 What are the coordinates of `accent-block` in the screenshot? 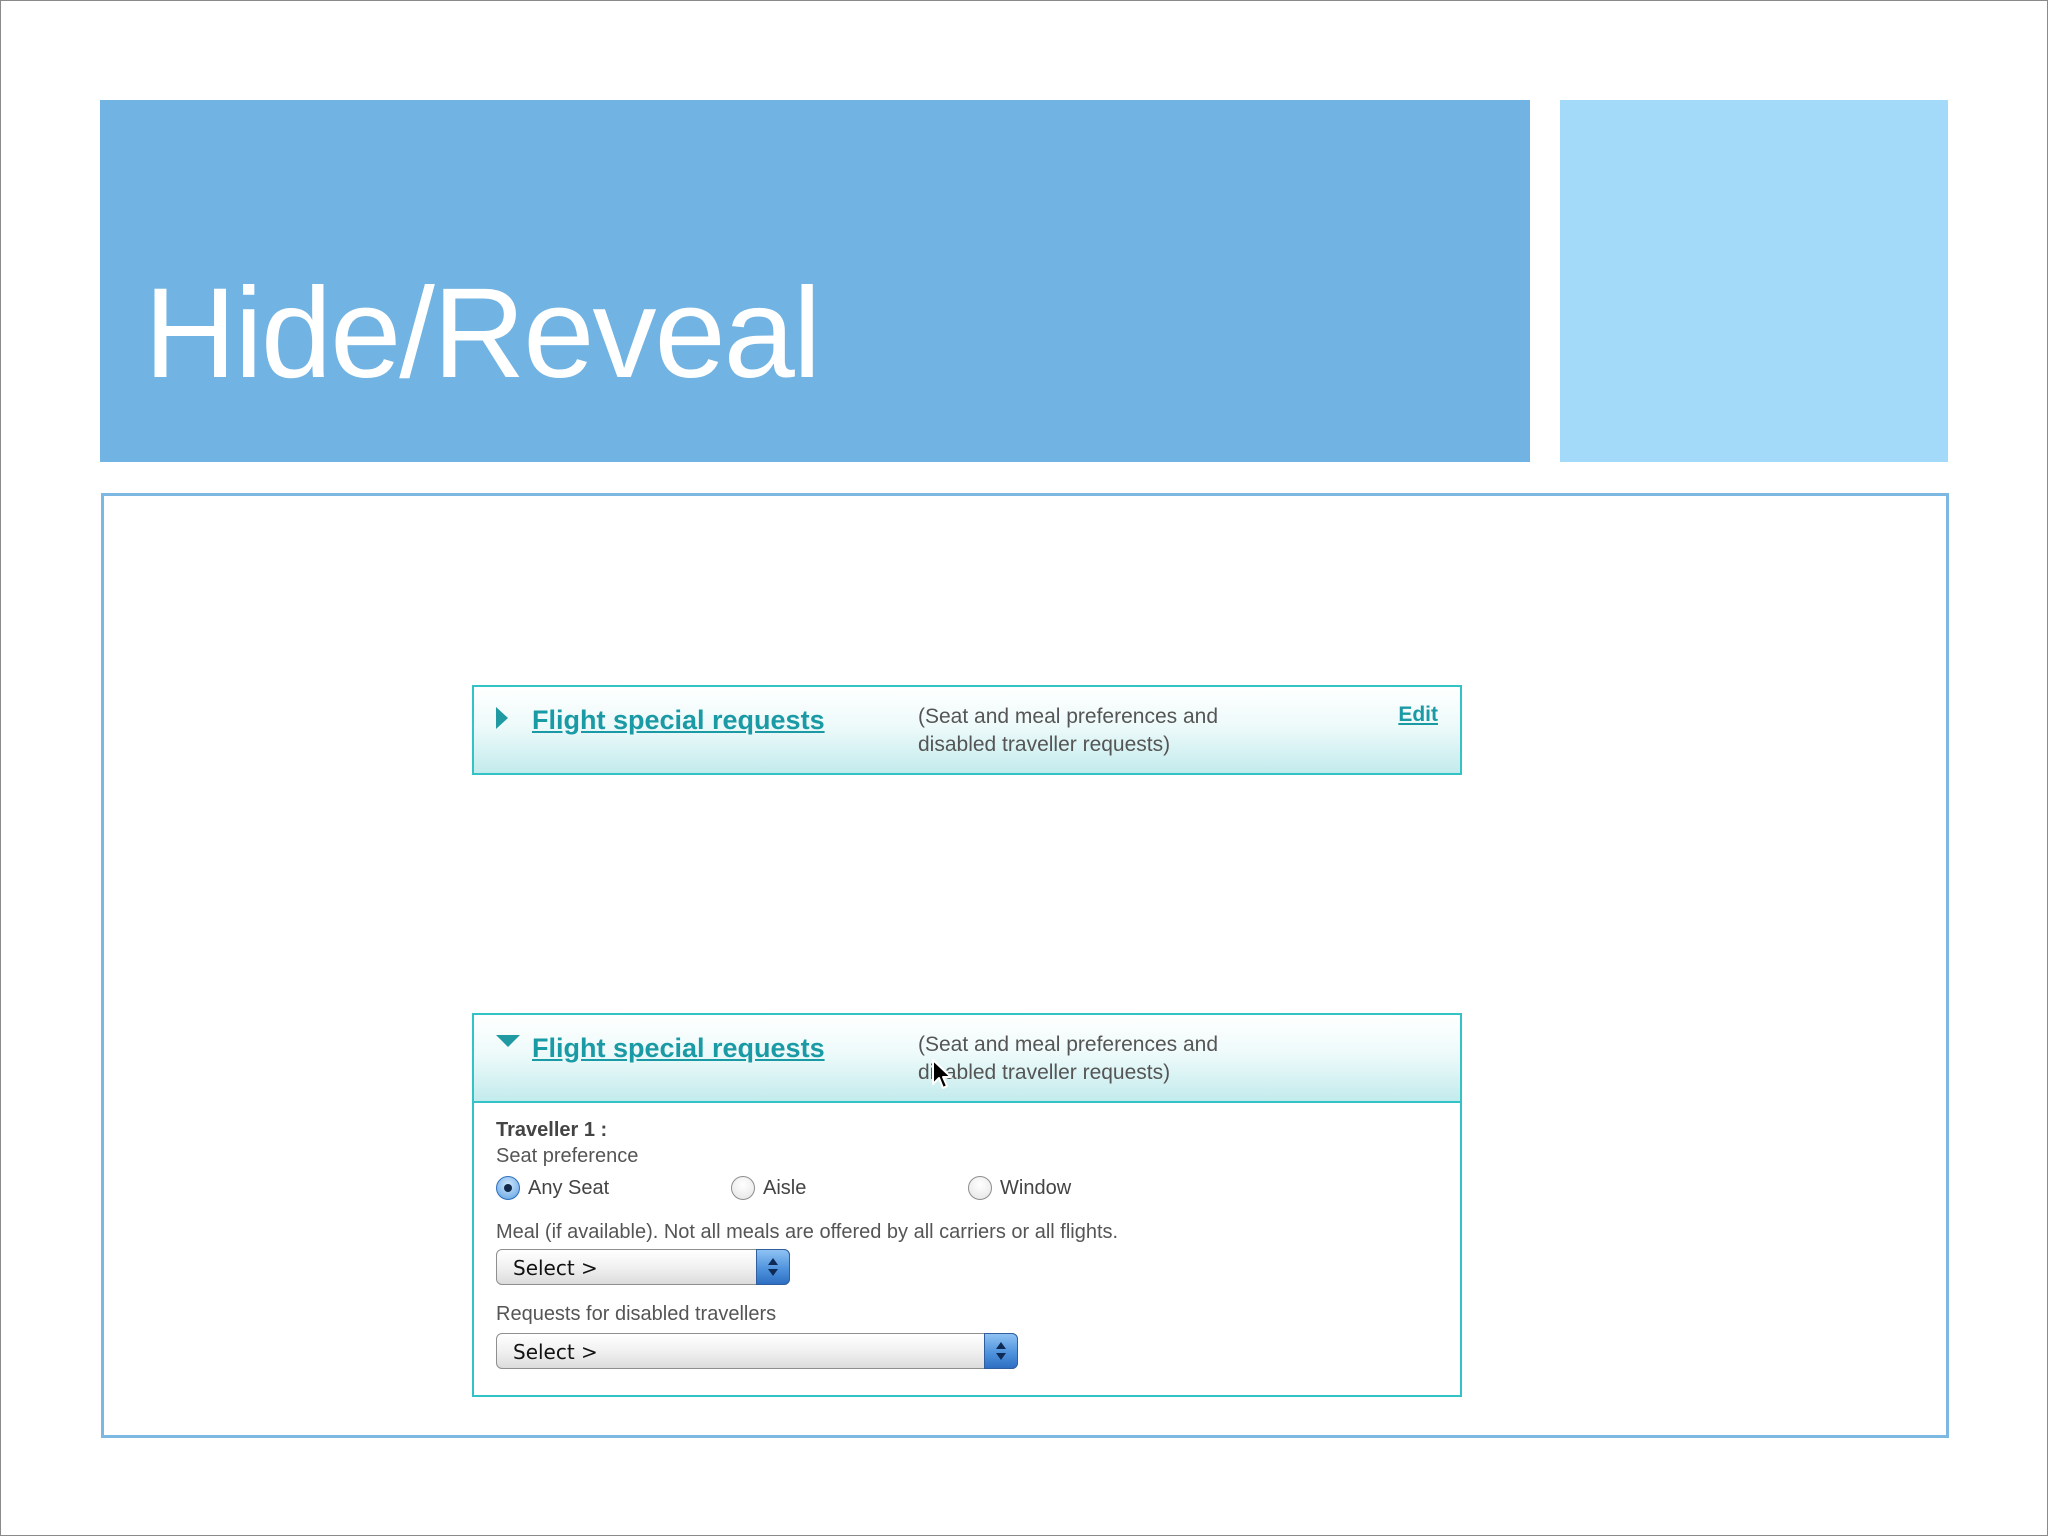 It's located at (1754, 281).